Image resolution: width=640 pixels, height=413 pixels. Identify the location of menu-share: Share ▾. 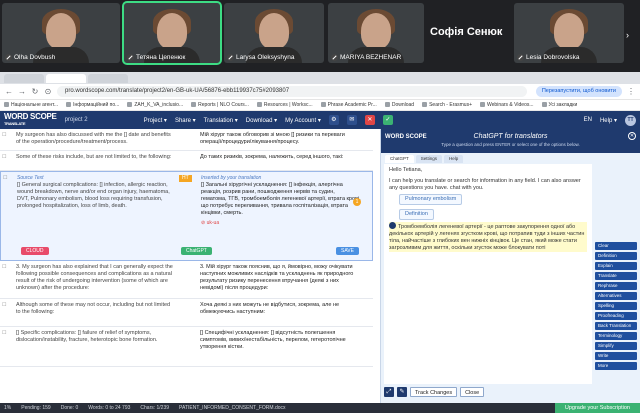
(185, 120).